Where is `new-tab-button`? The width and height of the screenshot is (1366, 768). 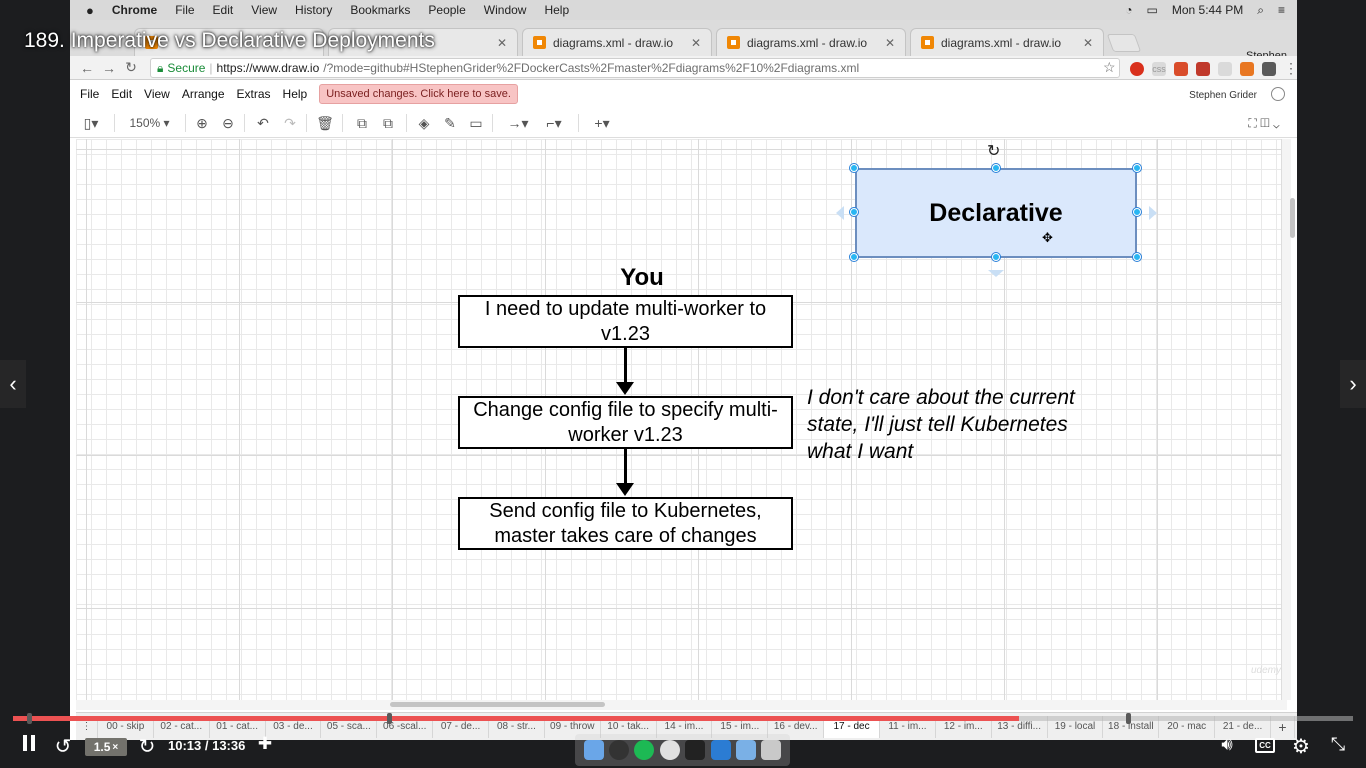
new-tab-button is located at coordinates (1124, 43).